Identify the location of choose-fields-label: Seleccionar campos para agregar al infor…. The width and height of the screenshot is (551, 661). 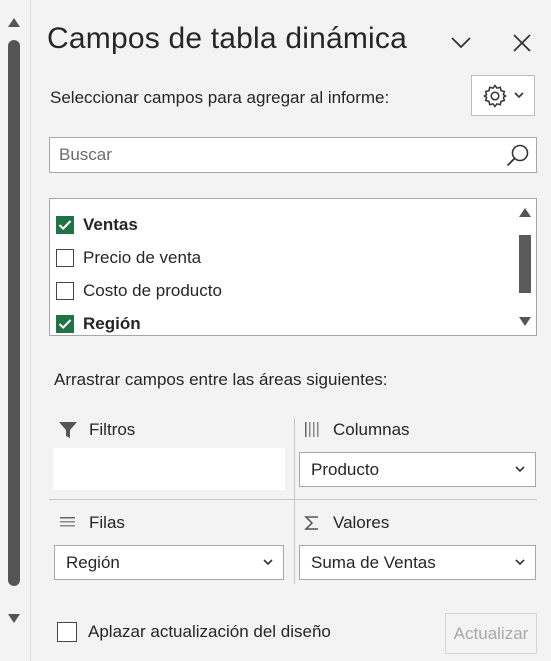
(220, 97).